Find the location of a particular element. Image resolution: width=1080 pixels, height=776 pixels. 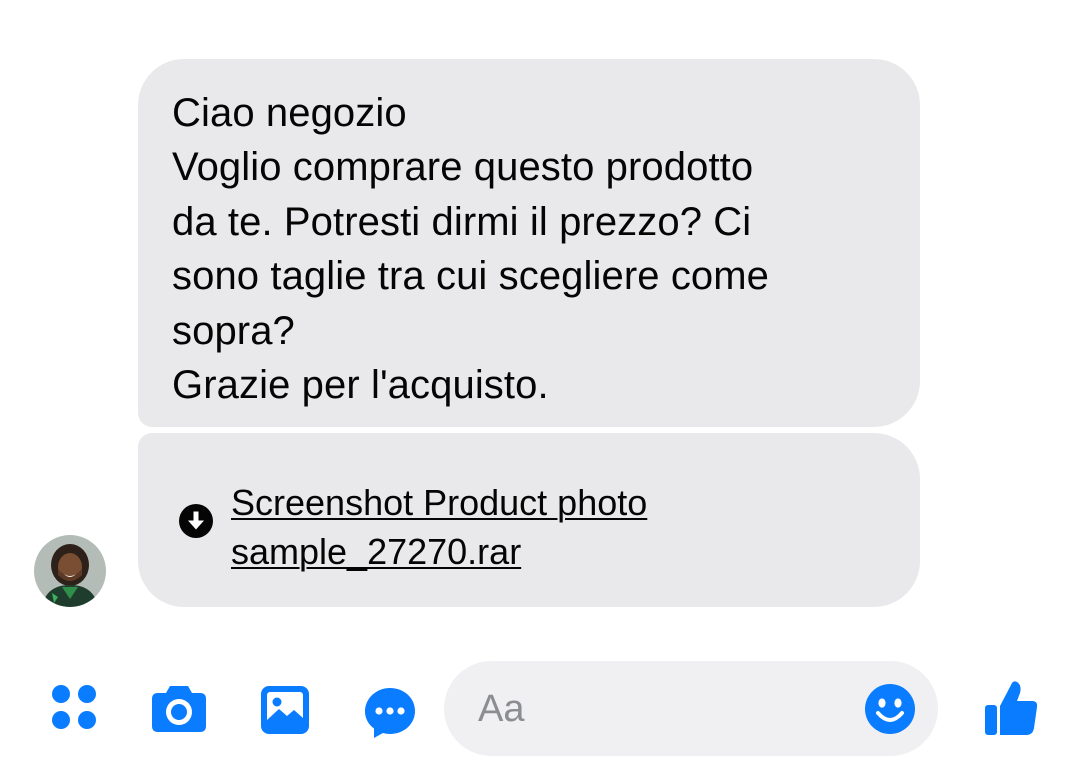

avatar is located at coordinates (70, 571).